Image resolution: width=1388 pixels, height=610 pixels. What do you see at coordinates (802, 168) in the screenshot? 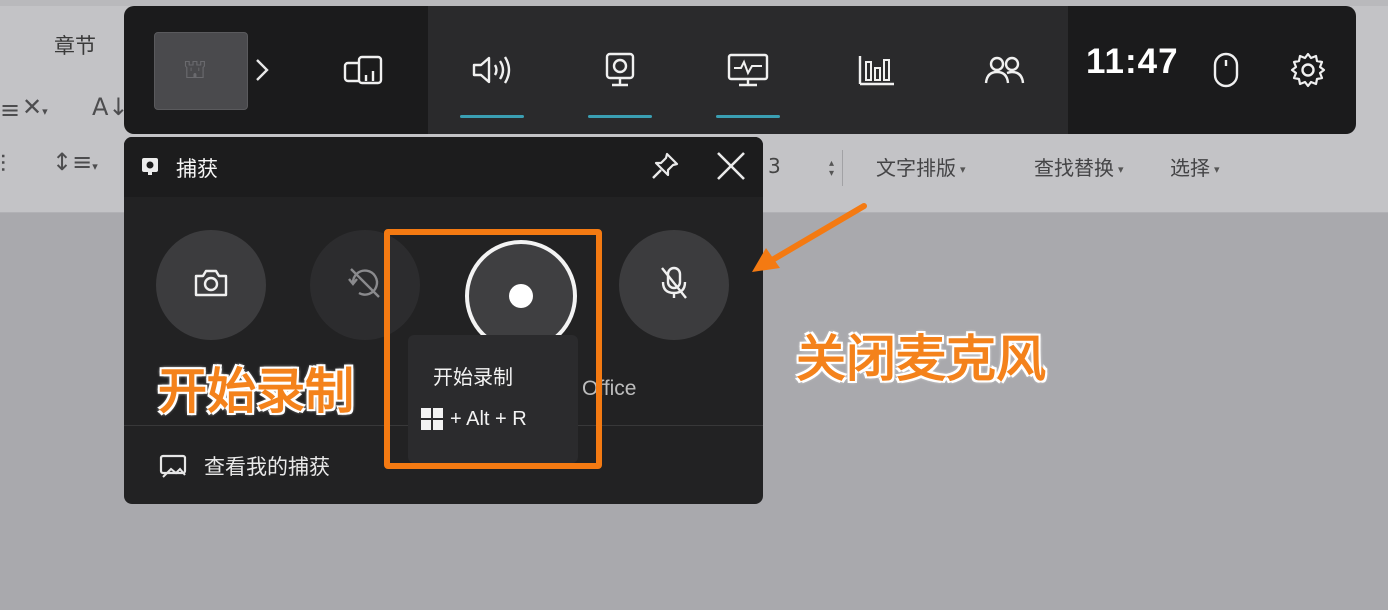
I see `font-size-spinner: 3 ▴ ▾` at bounding box center [802, 168].